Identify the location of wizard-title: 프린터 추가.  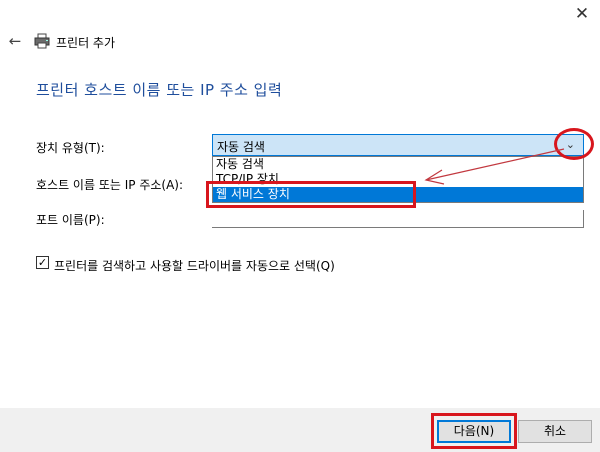
(86, 43).